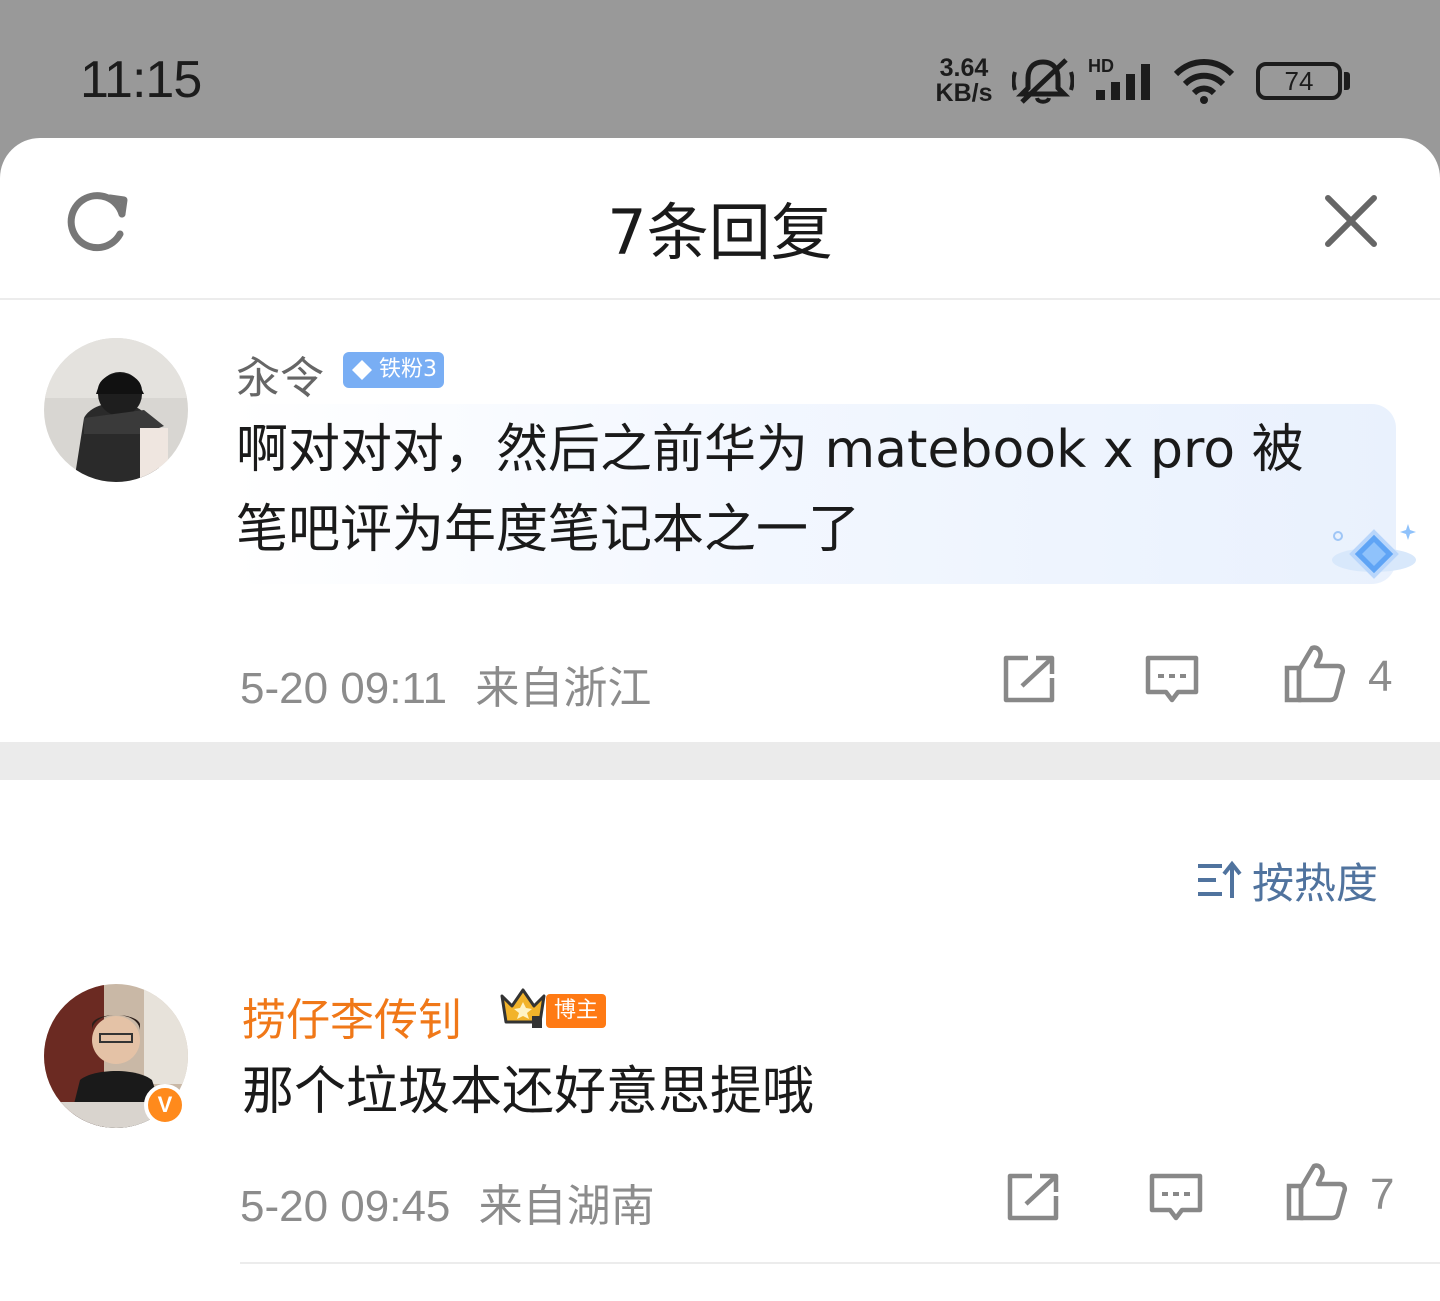 This screenshot has width=1440, height=1301. Describe the element at coordinates (1382, 1194) in the screenshot. I see `like-count: 7` at that location.